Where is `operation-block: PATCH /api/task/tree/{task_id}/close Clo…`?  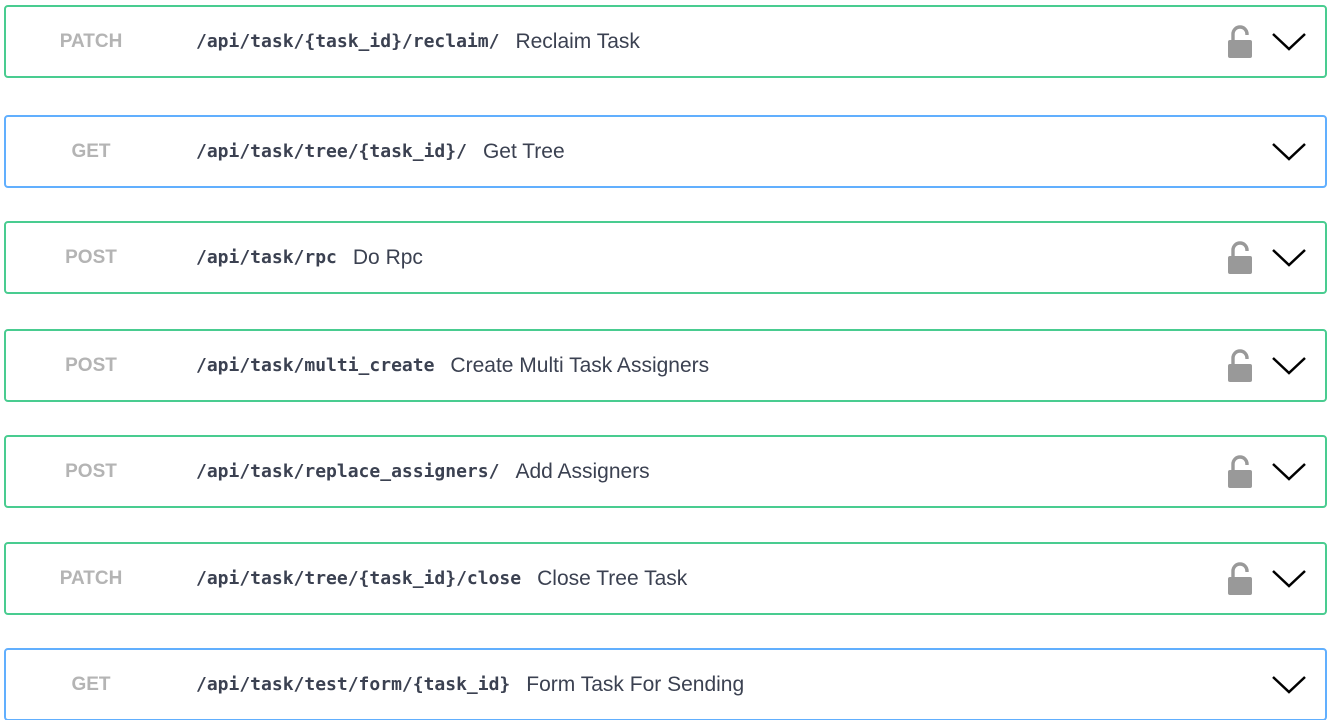
operation-block: PATCH /api/task/tree/{task_id}/close Clo… is located at coordinates (665, 578).